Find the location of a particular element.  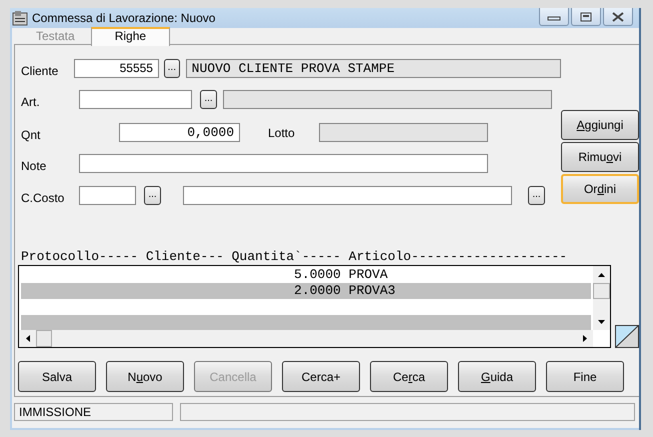

field-label: Qnt is located at coordinates (31, 134).